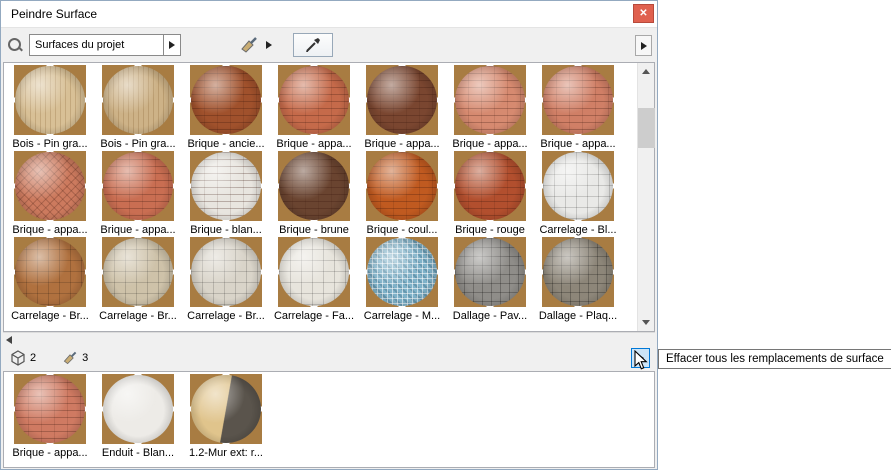 This screenshot has width=891, height=470. What do you see at coordinates (329, 14) in the screenshot?
I see `titlebar: Peindre Surface ✕` at bounding box center [329, 14].